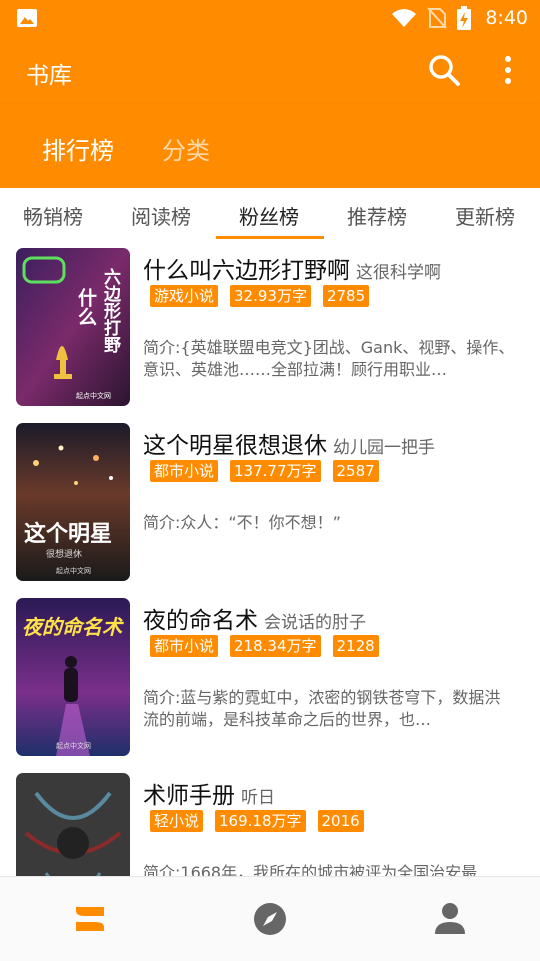  Describe the element at coordinates (315, 623) in the screenshot. I see `book-author: 会说话的肘子` at that location.